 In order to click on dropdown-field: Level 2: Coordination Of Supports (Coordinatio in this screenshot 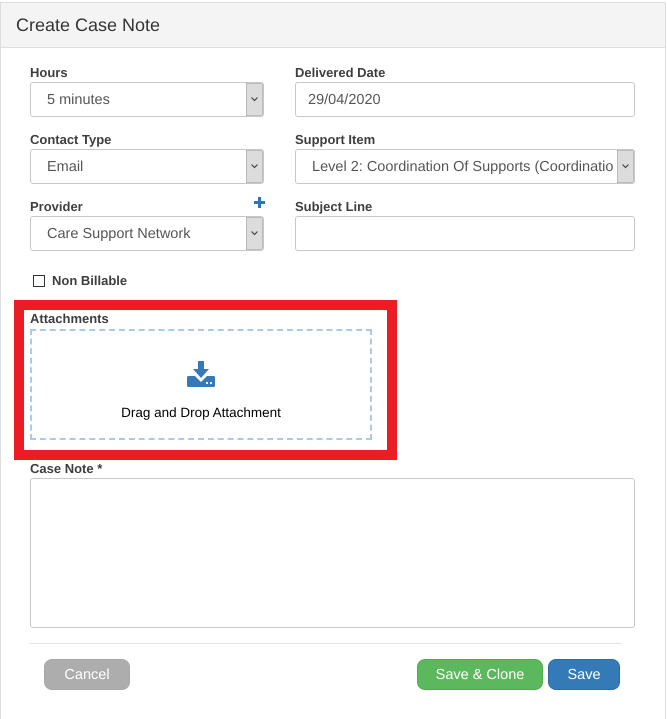, I will do `click(465, 166)`.